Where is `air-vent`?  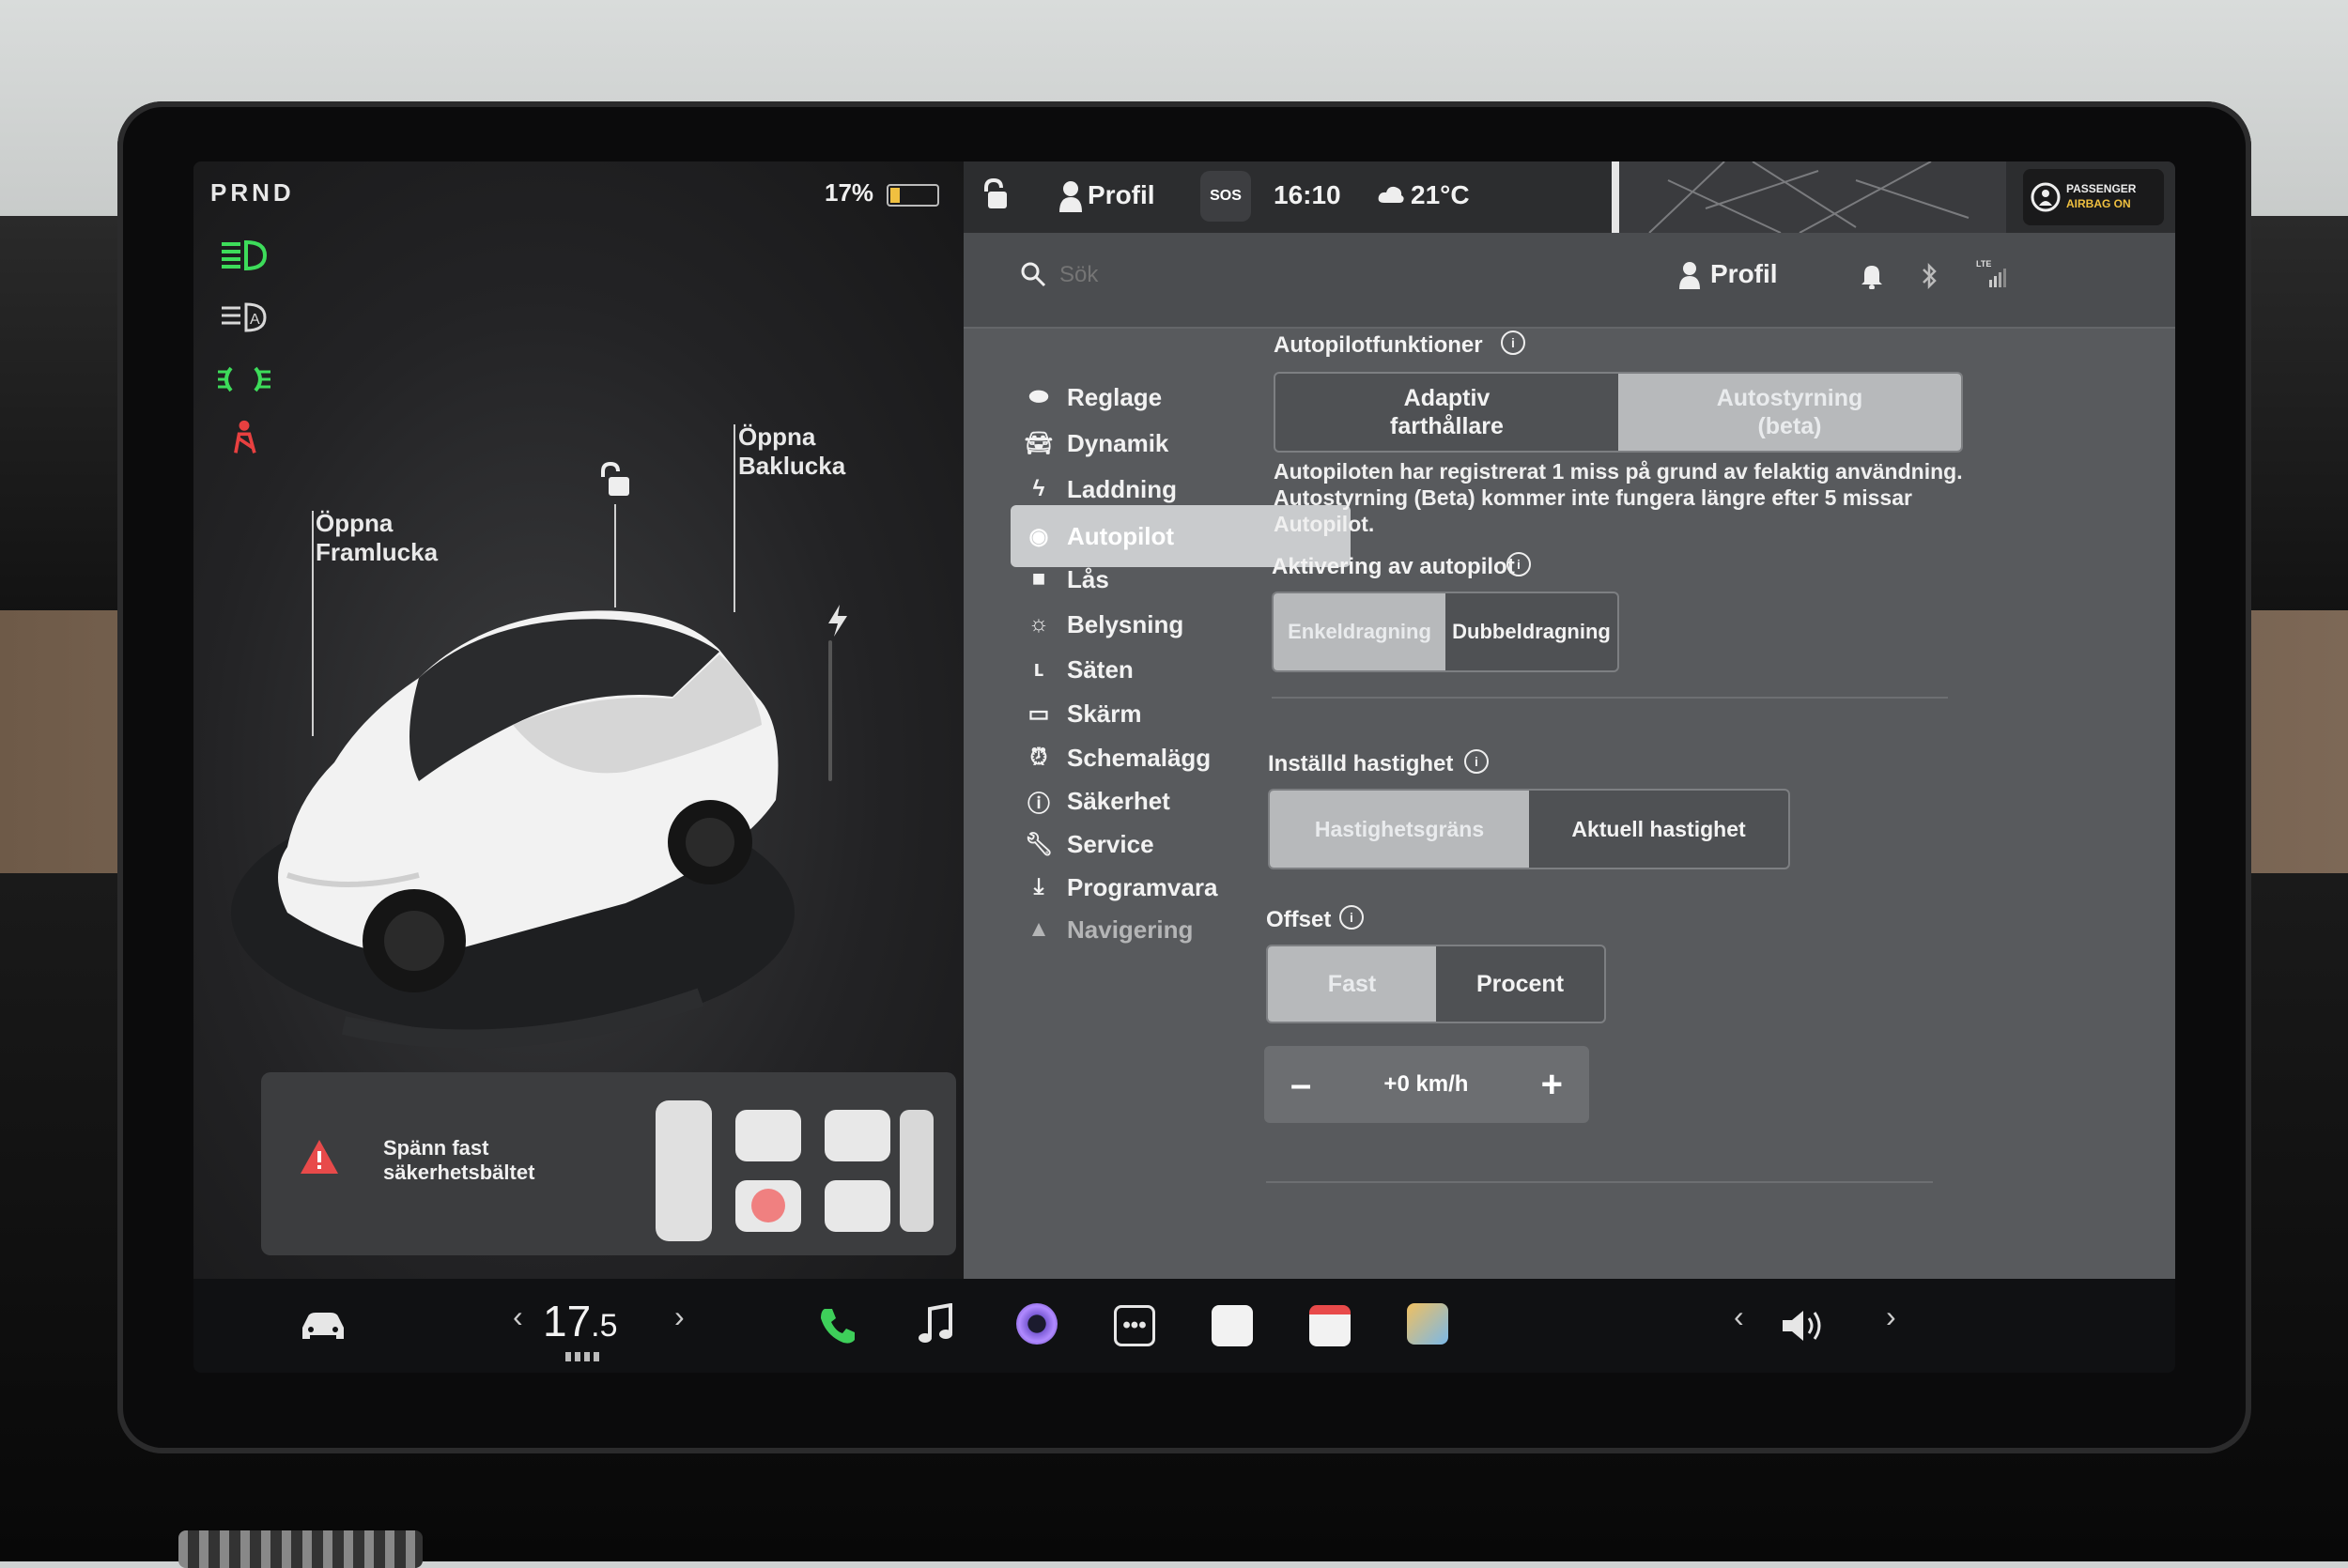 air-vent is located at coordinates (300, 1549).